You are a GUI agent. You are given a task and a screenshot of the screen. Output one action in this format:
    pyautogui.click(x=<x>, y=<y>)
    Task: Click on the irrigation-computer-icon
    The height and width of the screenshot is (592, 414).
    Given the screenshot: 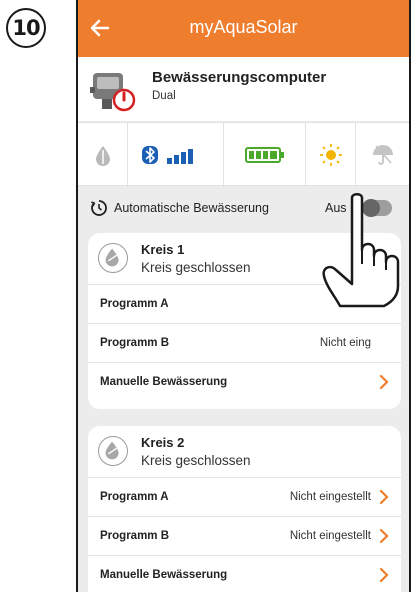 What is the action you would take?
    pyautogui.click(x=113, y=92)
    